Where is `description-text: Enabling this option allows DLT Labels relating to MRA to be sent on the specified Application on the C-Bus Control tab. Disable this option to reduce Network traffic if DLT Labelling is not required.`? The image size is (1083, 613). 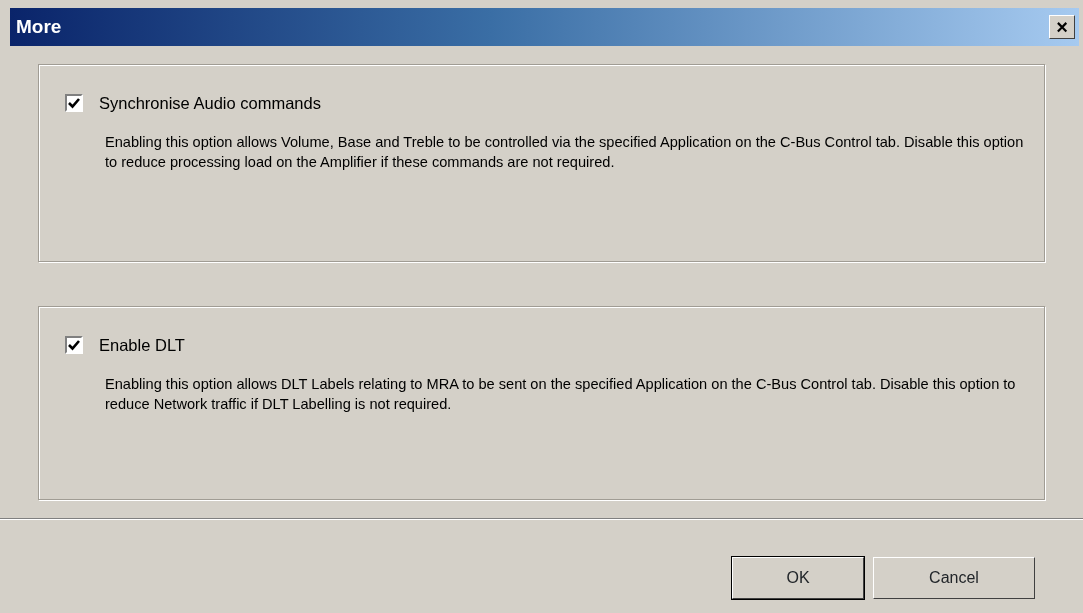 description-text: Enabling this option allows DLT Labels relating to MRA to be sent on the specified Application on the C-Bus Control tab. Disable this option to reduce Network traffic if DLT Labelling is not required. is located at coordinates (561, 394).